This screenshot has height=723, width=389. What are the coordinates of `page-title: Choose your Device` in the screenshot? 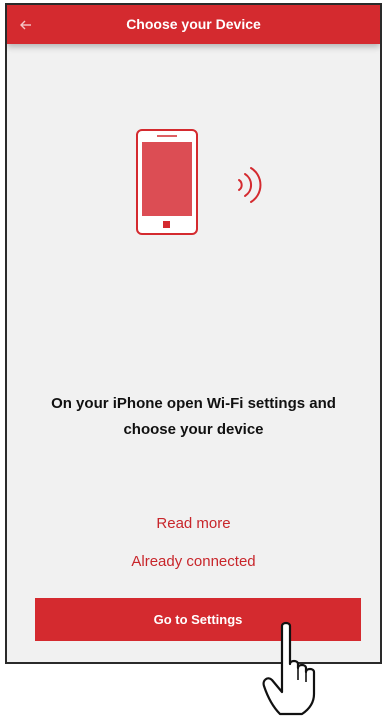 It's located at (193, 24).